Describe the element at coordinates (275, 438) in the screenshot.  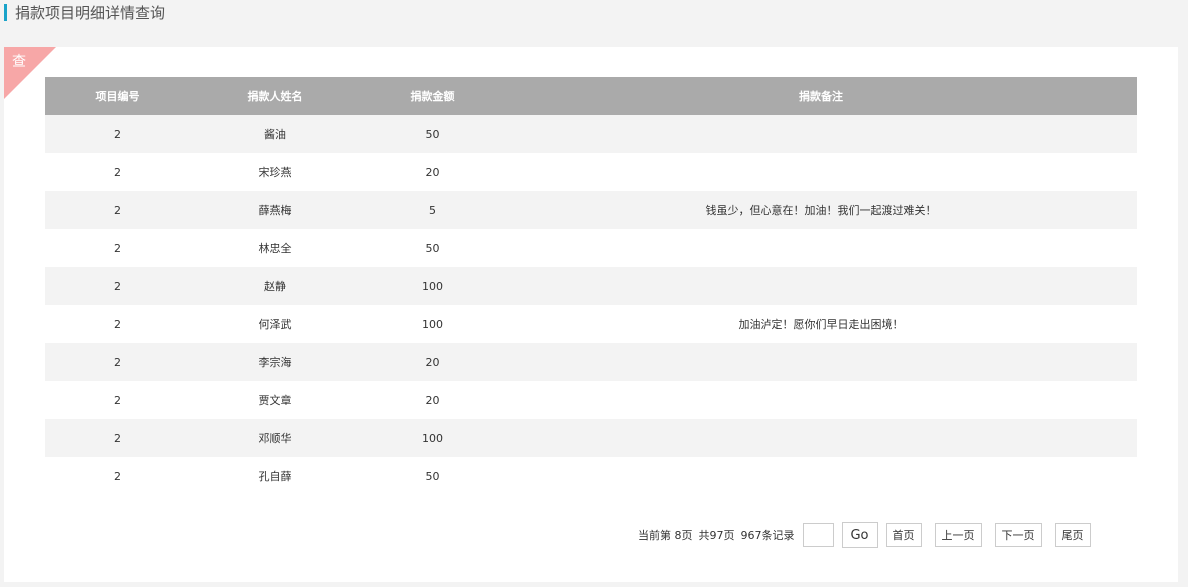
I see `cell-donor-name: 邓顺华` at that location.